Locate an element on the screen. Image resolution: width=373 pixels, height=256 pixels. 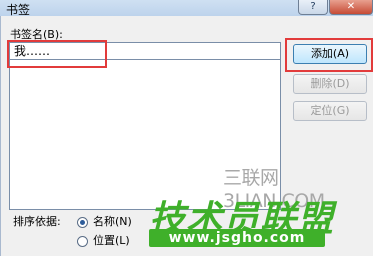
radio-unchecked-icon is located at coordinates (82, 241).